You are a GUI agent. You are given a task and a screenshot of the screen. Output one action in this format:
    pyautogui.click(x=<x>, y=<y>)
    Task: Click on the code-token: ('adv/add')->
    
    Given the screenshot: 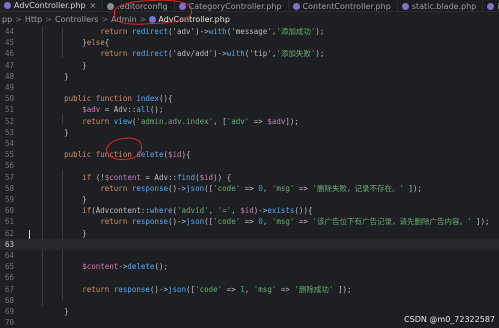 What is the action you would take?
    pyautogui.click(x=197, y=54)
    